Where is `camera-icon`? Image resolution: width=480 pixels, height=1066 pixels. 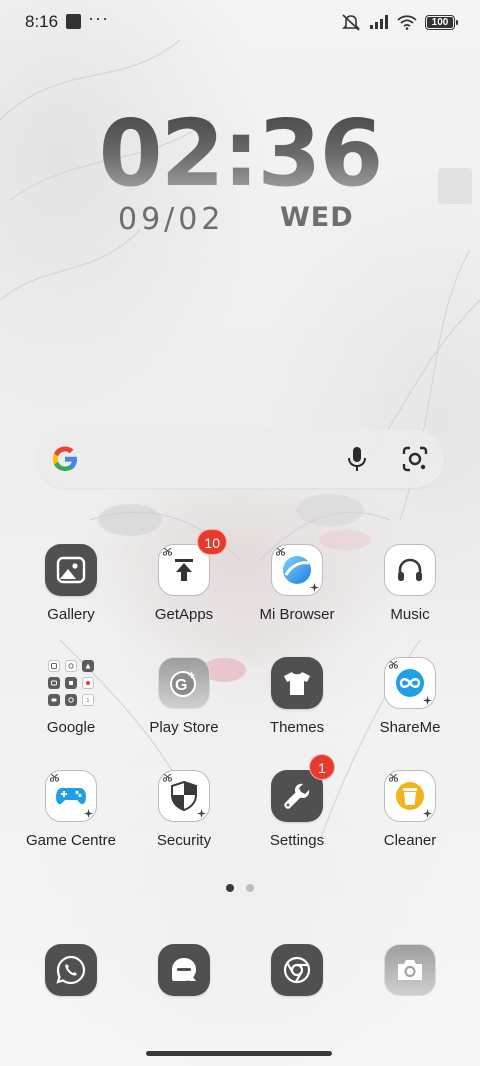 camera-icon is located at coordinates (410, 970).